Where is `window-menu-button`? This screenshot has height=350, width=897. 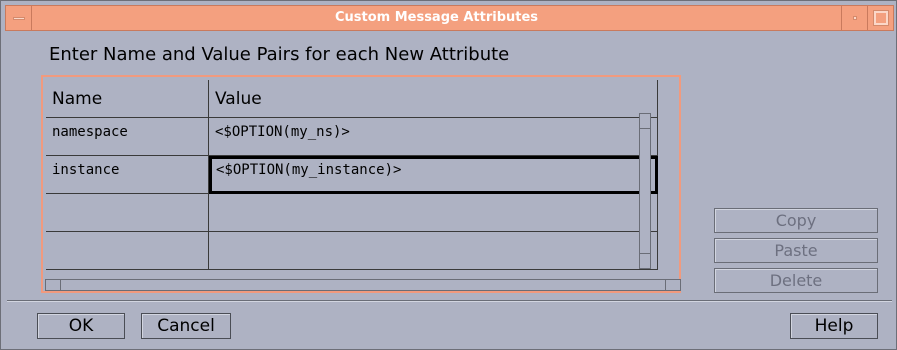
window-menu-button is located at coordinates (19, 18).